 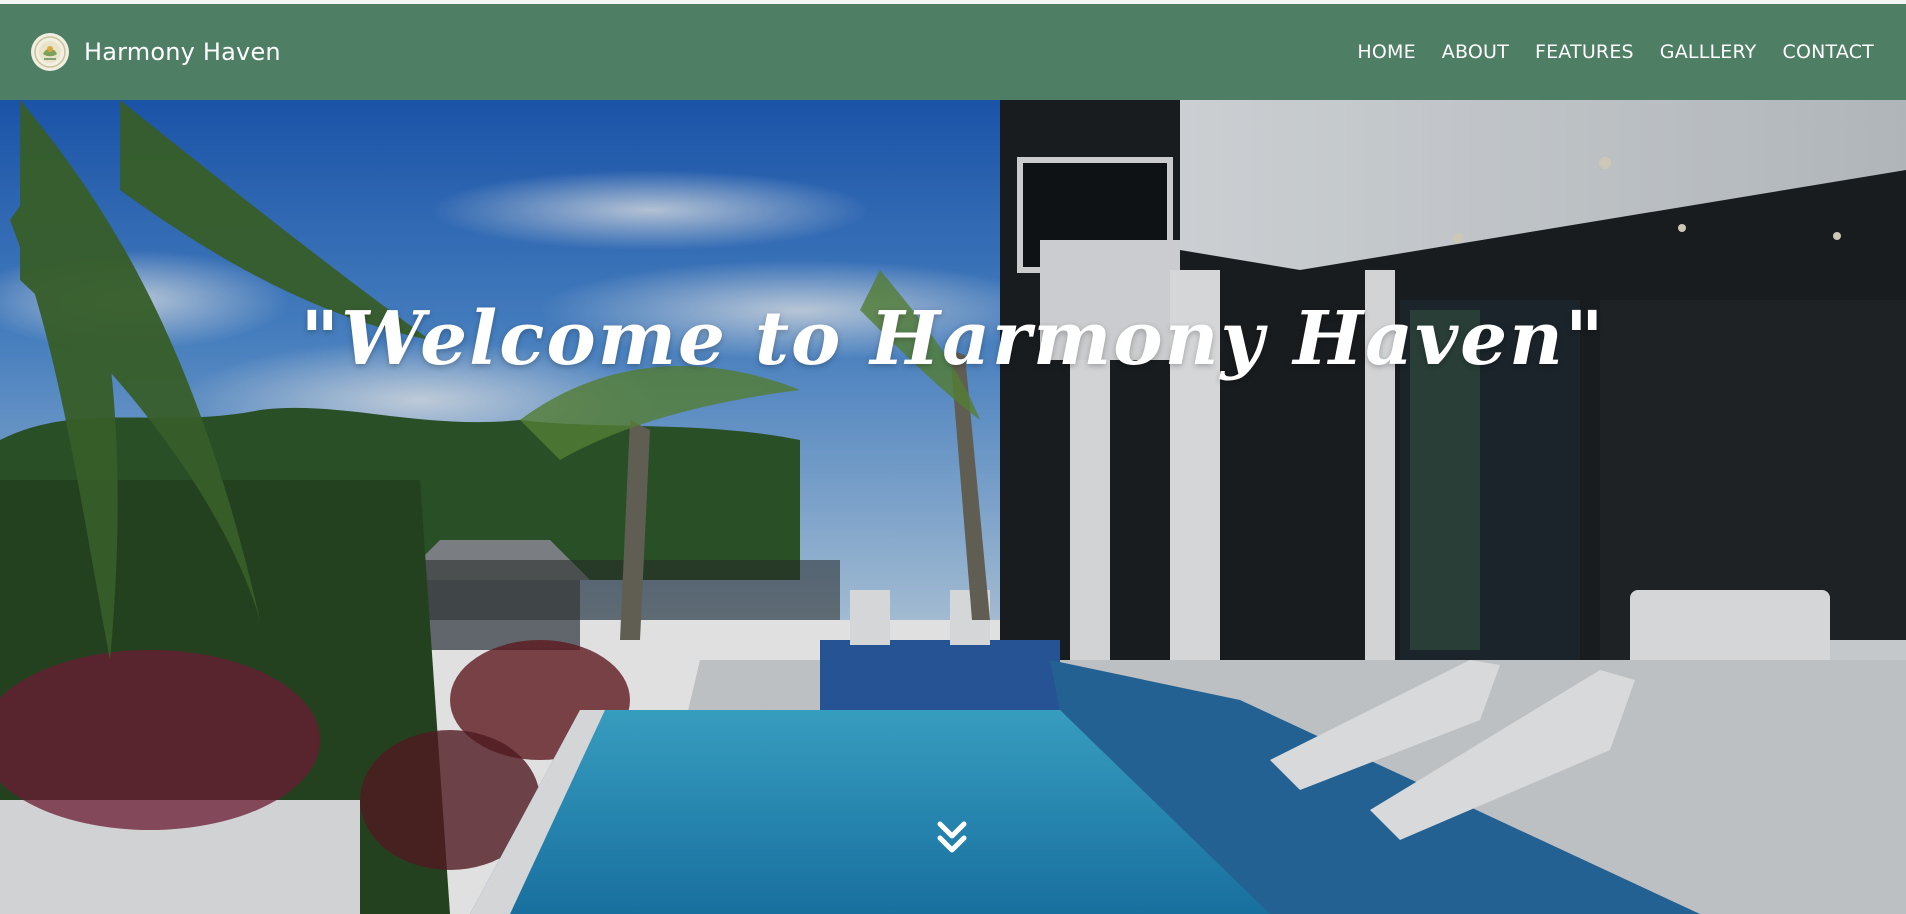 What do you see at coordinates (1475, 52) in the screenshot?
I see `nav-about: ABOUT` at bounding box center [1475, 52].